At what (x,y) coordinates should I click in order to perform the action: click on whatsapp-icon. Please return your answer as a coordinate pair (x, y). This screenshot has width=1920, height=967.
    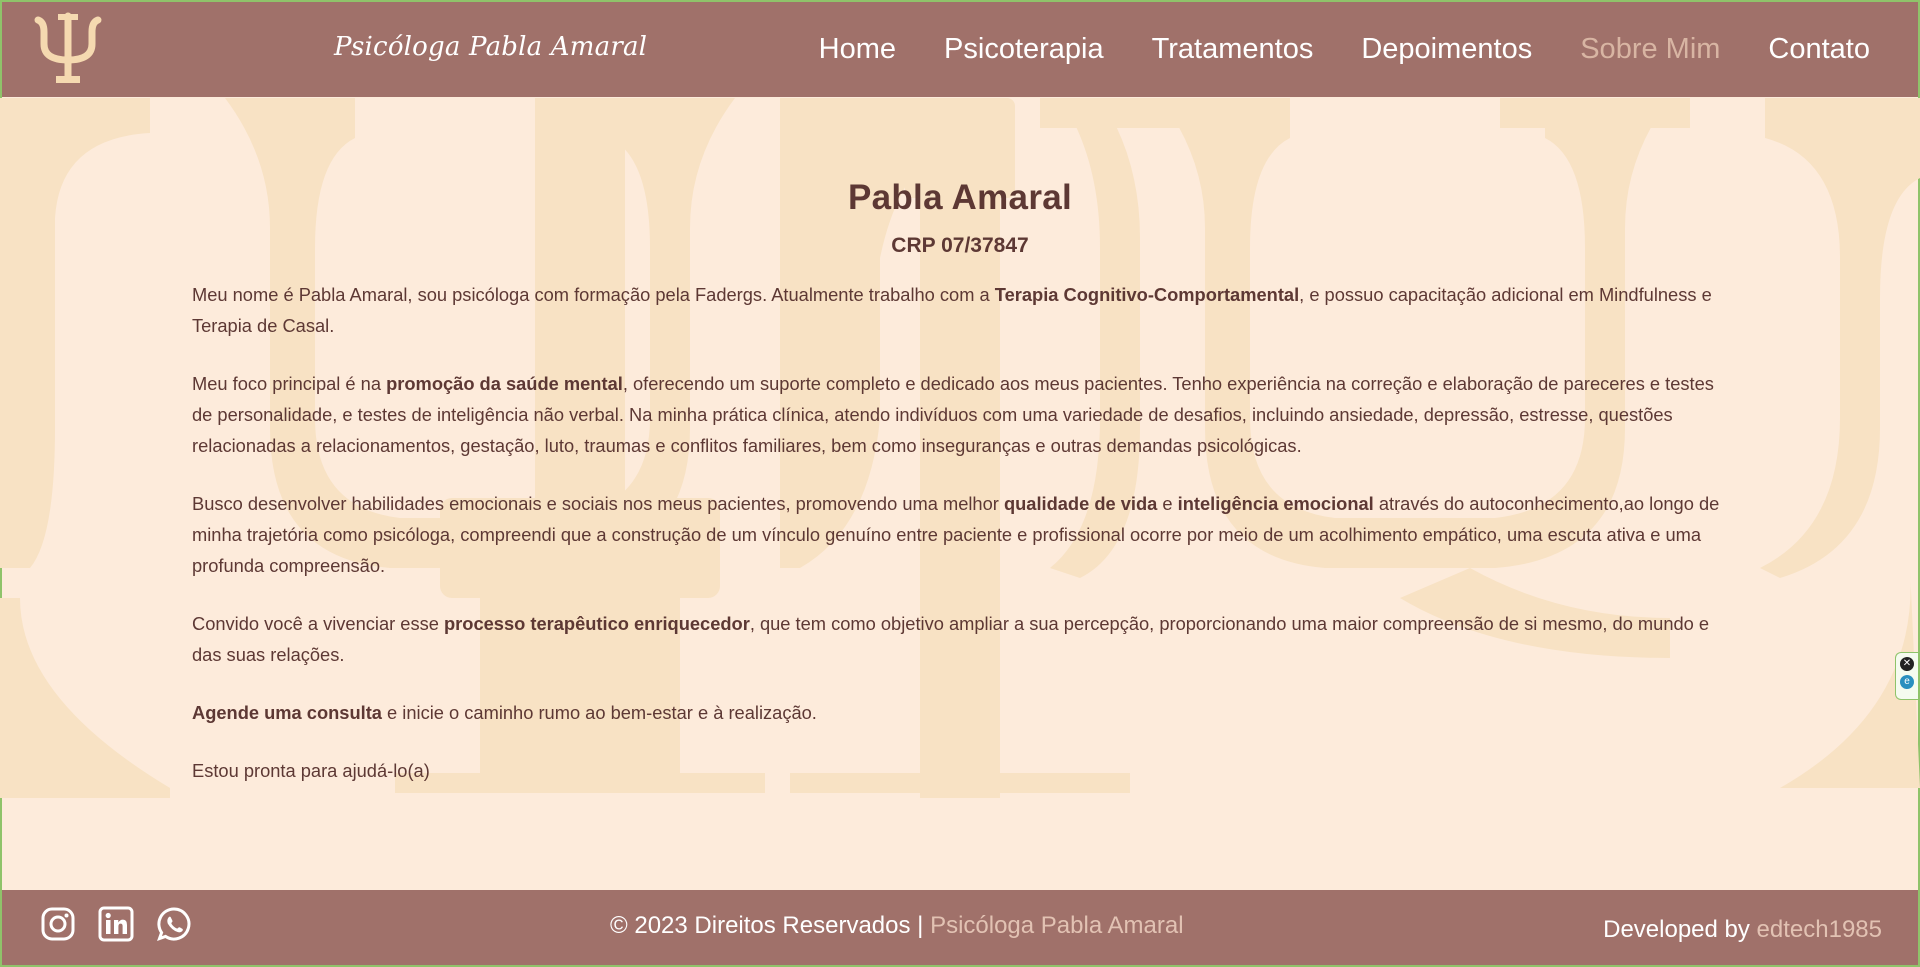
    Looking at the image, I should click on (174, 924).